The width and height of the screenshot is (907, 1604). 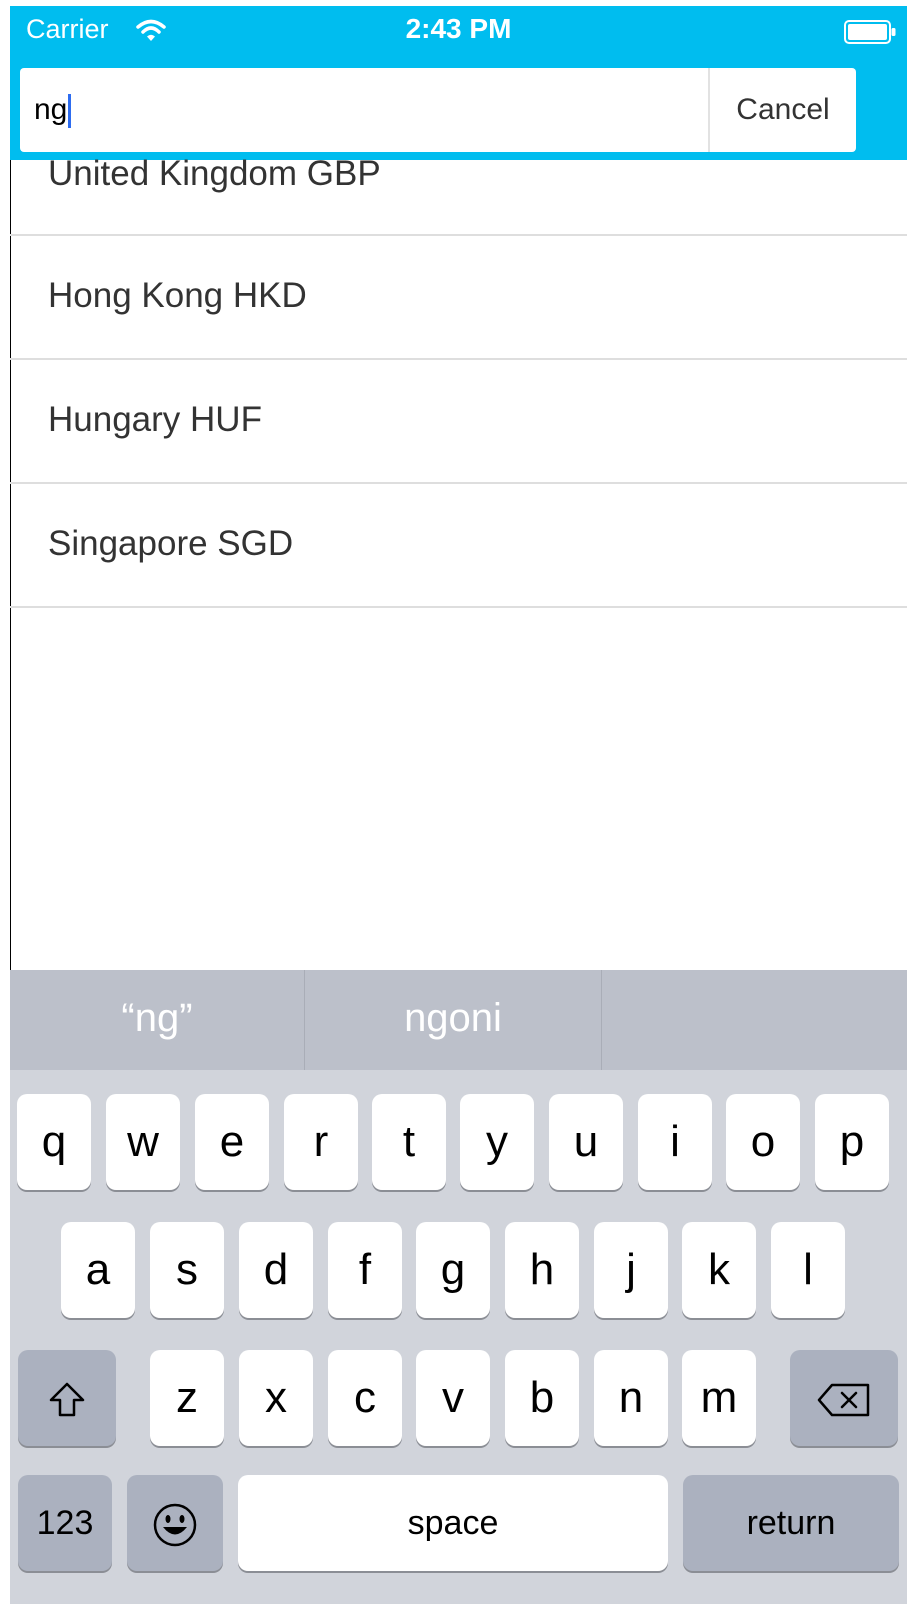 I want to click on return-key: return, so click(x=791, y=1523).